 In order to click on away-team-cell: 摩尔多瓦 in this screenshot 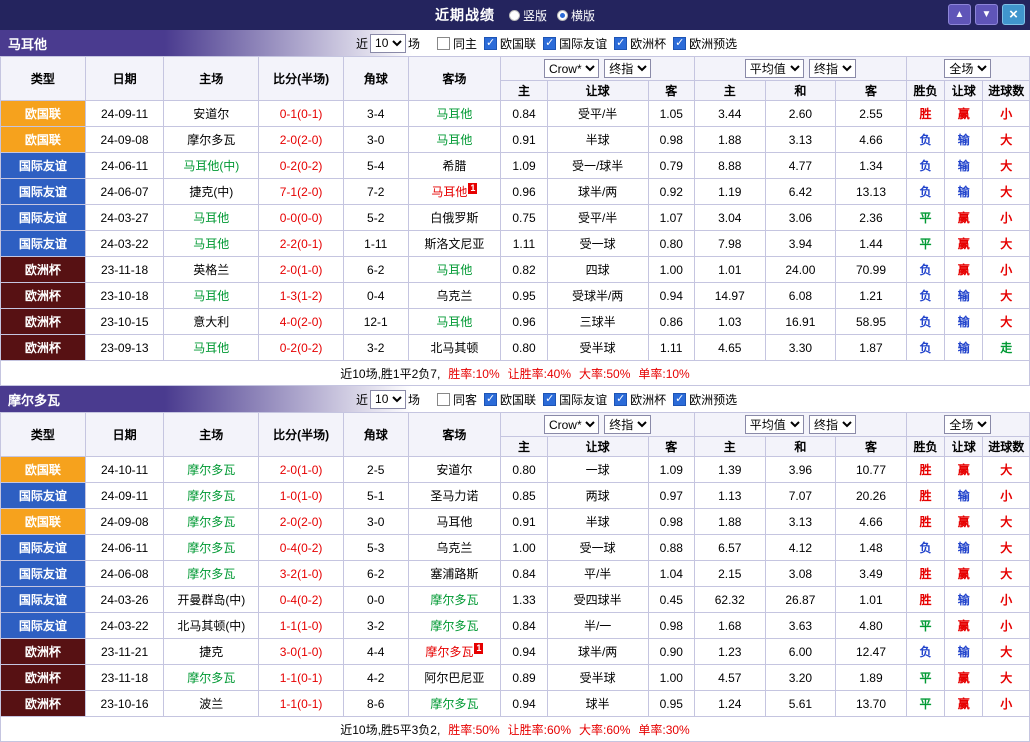, I will do `click(454, 599)`.